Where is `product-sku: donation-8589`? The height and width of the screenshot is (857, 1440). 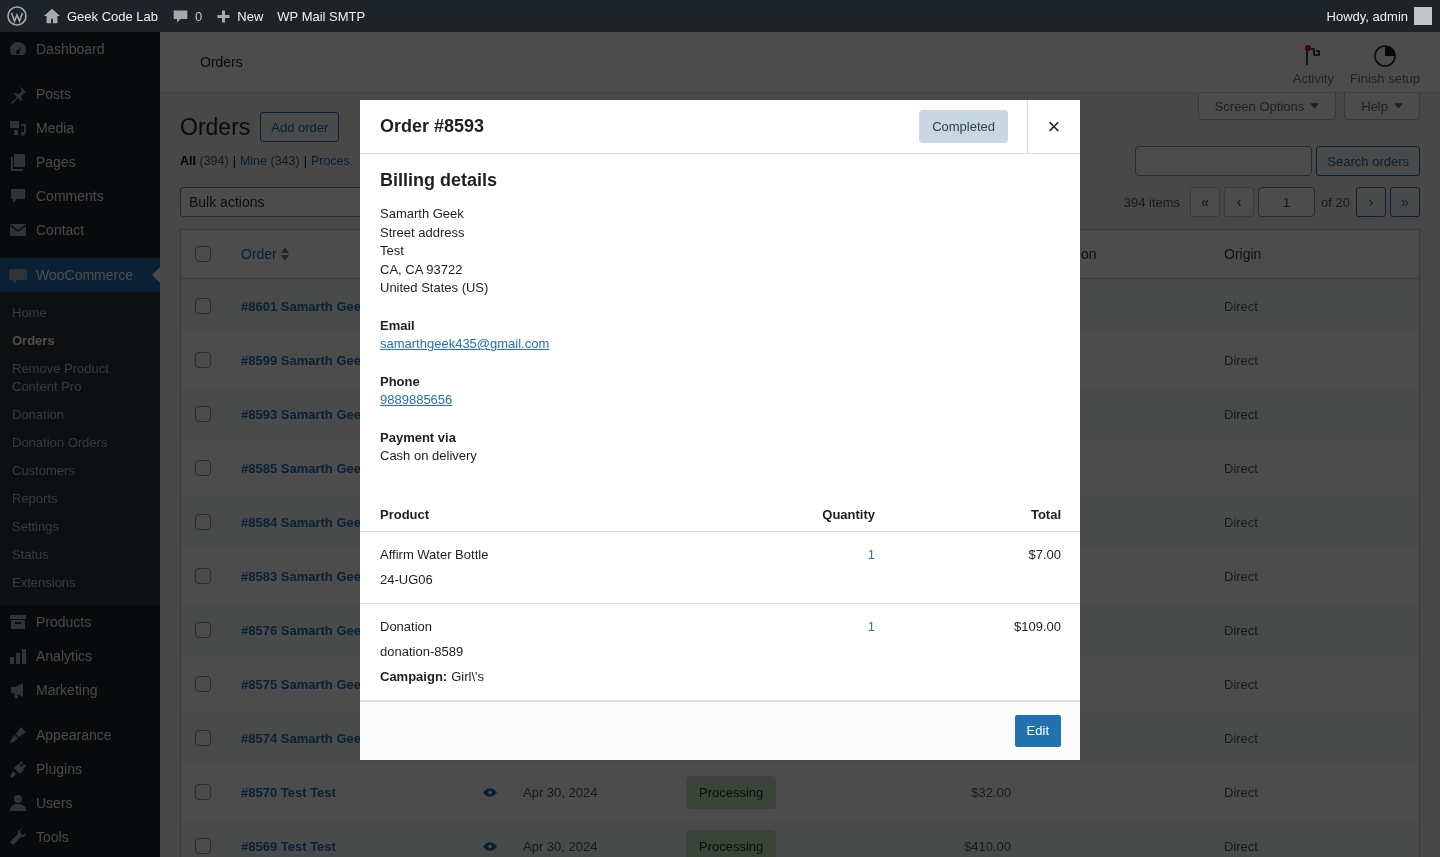 product-sku: donation-8589 is located at coordinates (422, 651).